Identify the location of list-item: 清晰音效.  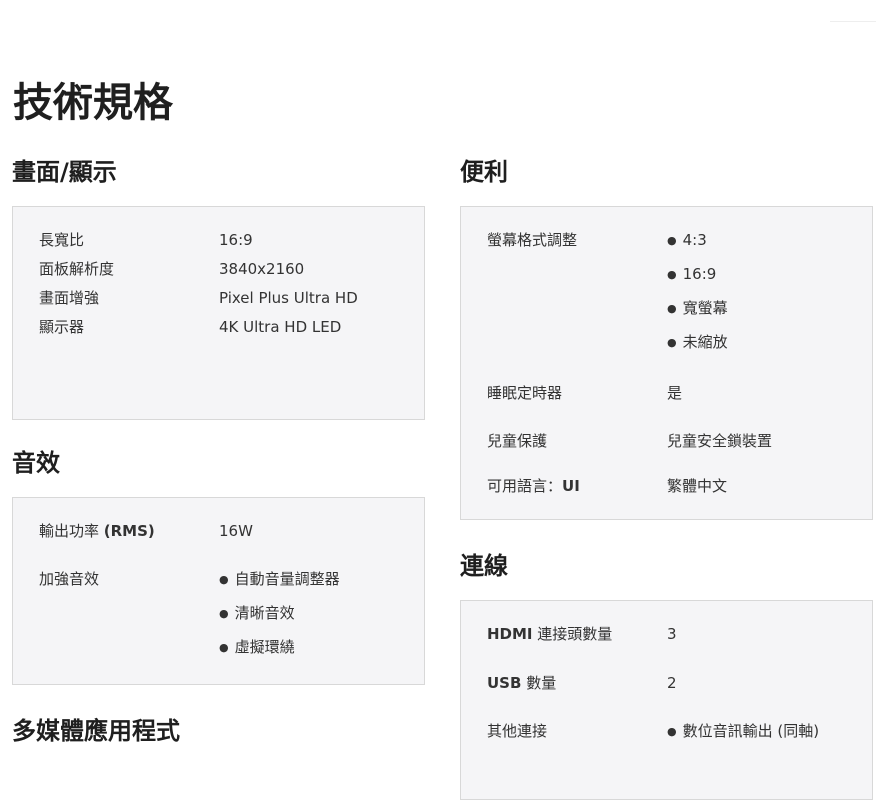
(279, 614).